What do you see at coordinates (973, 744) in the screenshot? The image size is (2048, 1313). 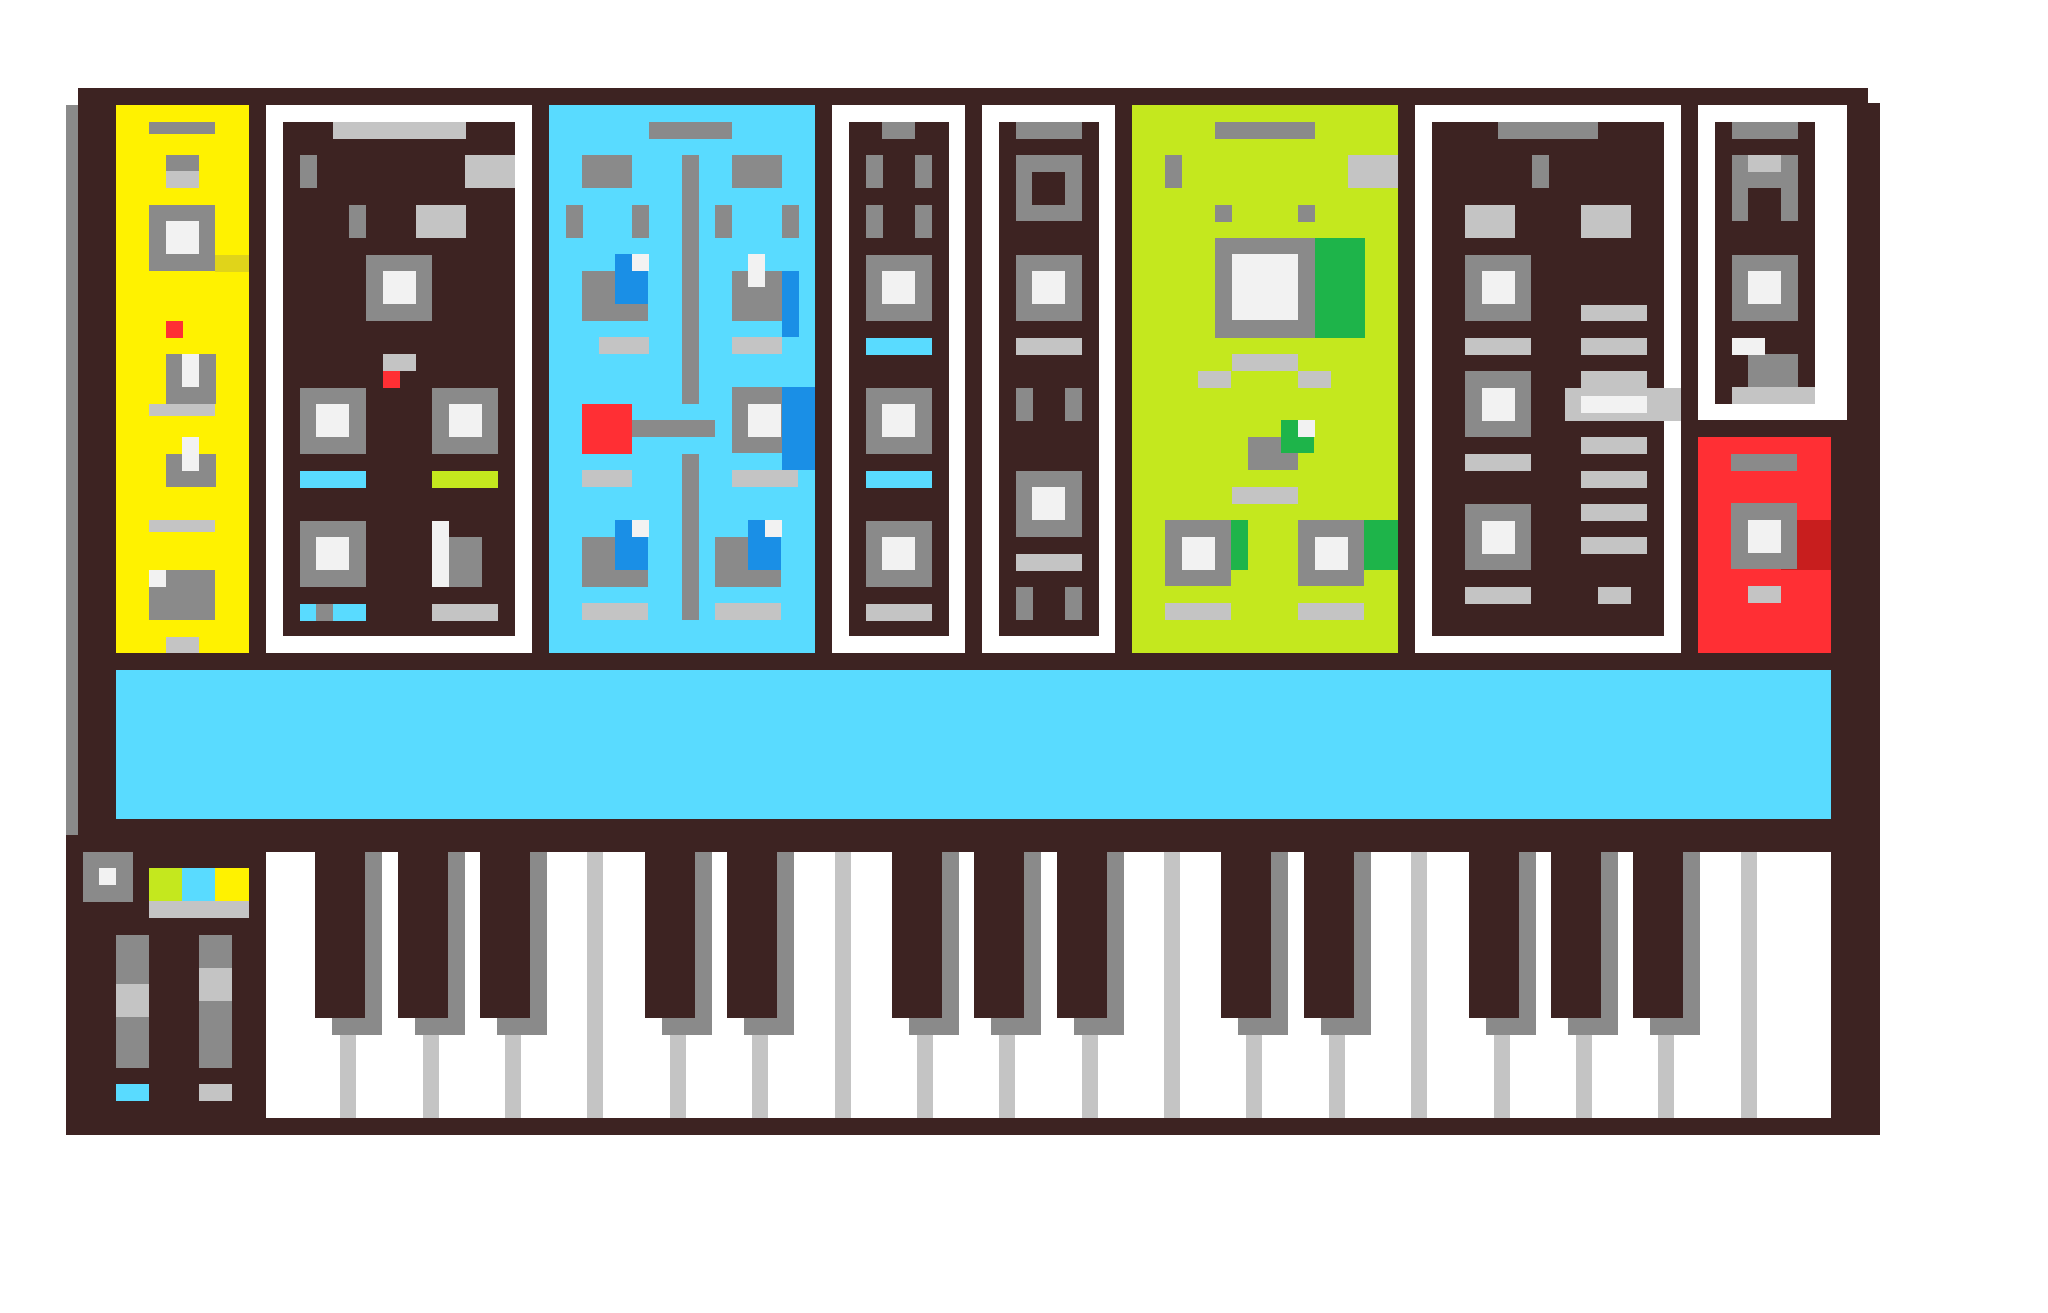 I see `ribbon-controller` at bounding box center [973, 744].